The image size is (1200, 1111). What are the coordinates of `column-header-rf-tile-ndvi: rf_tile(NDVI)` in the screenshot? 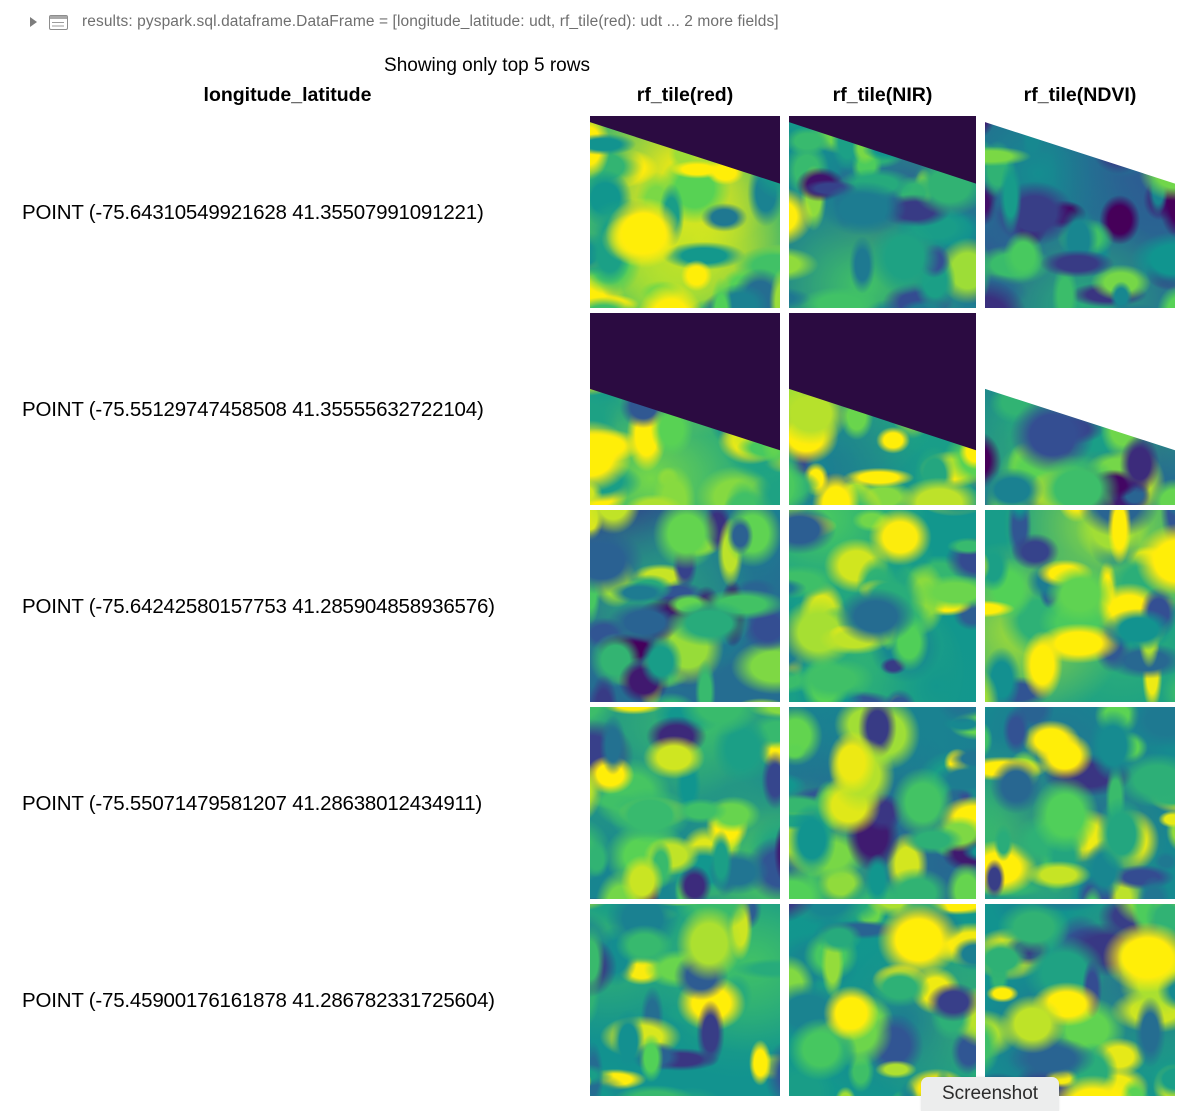 It's located at (1080, 95).